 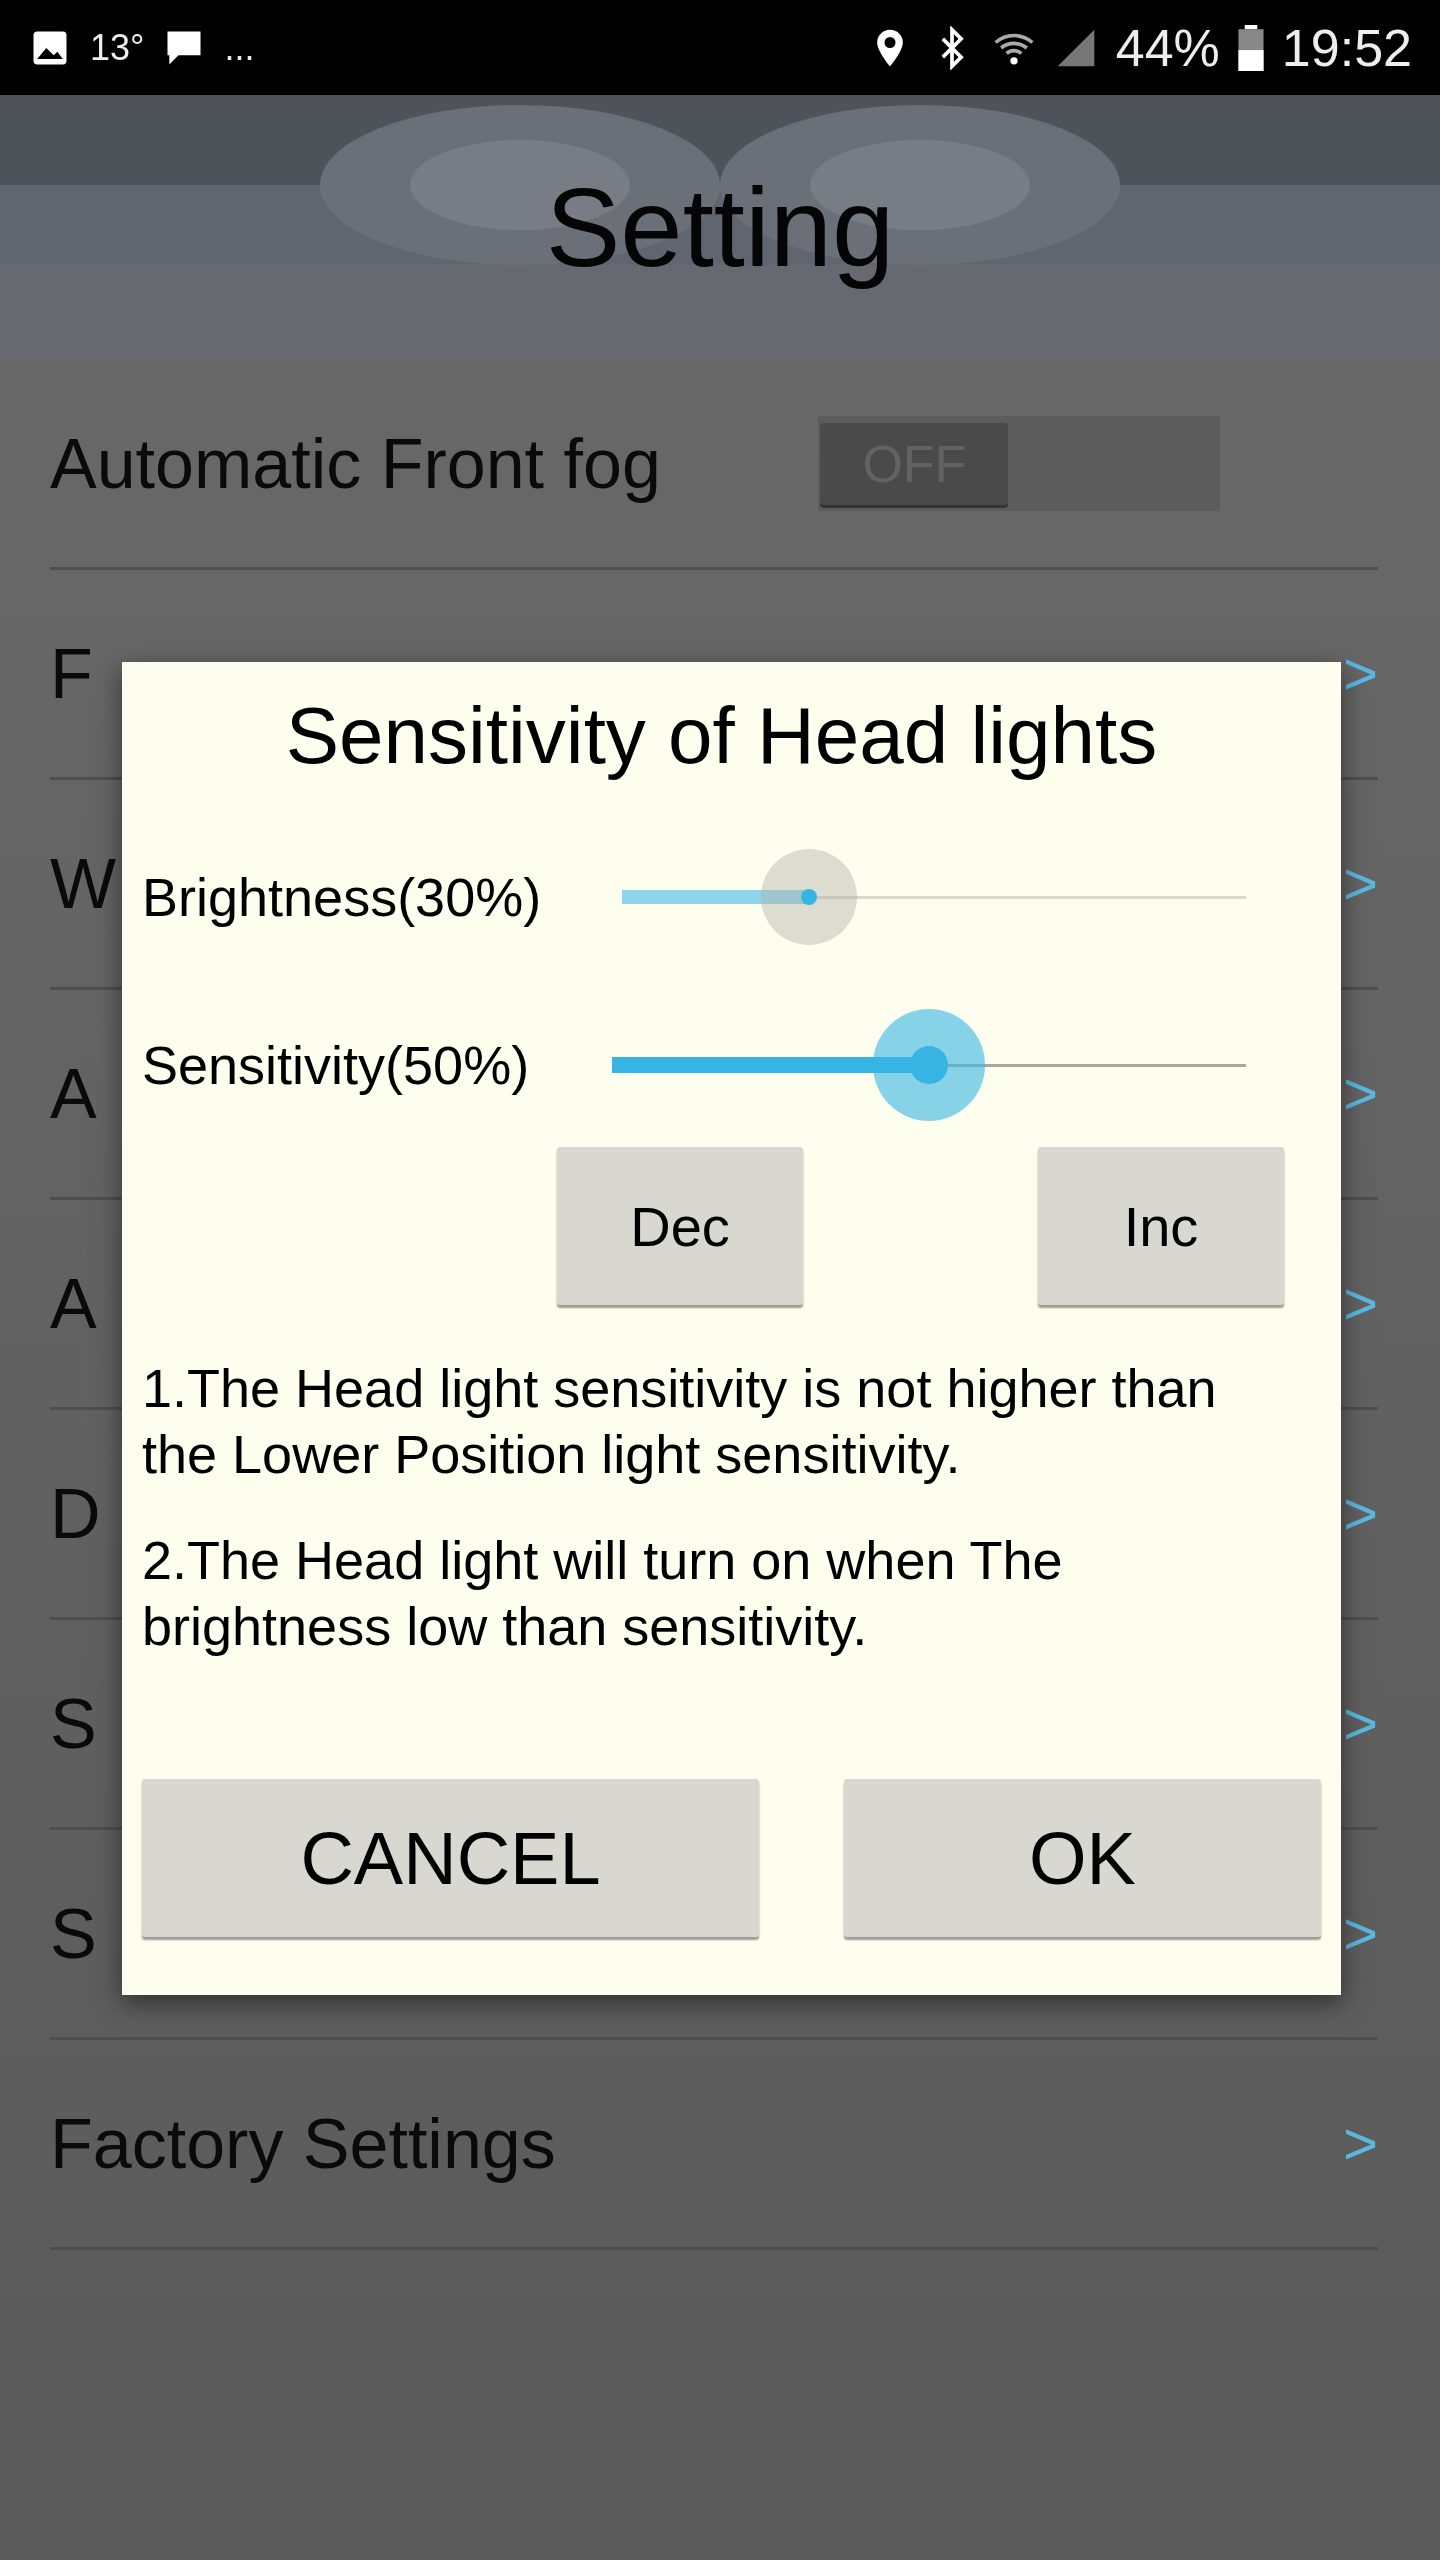 I want to click on dialog-button: OK, so click(x=1082, y=1858).